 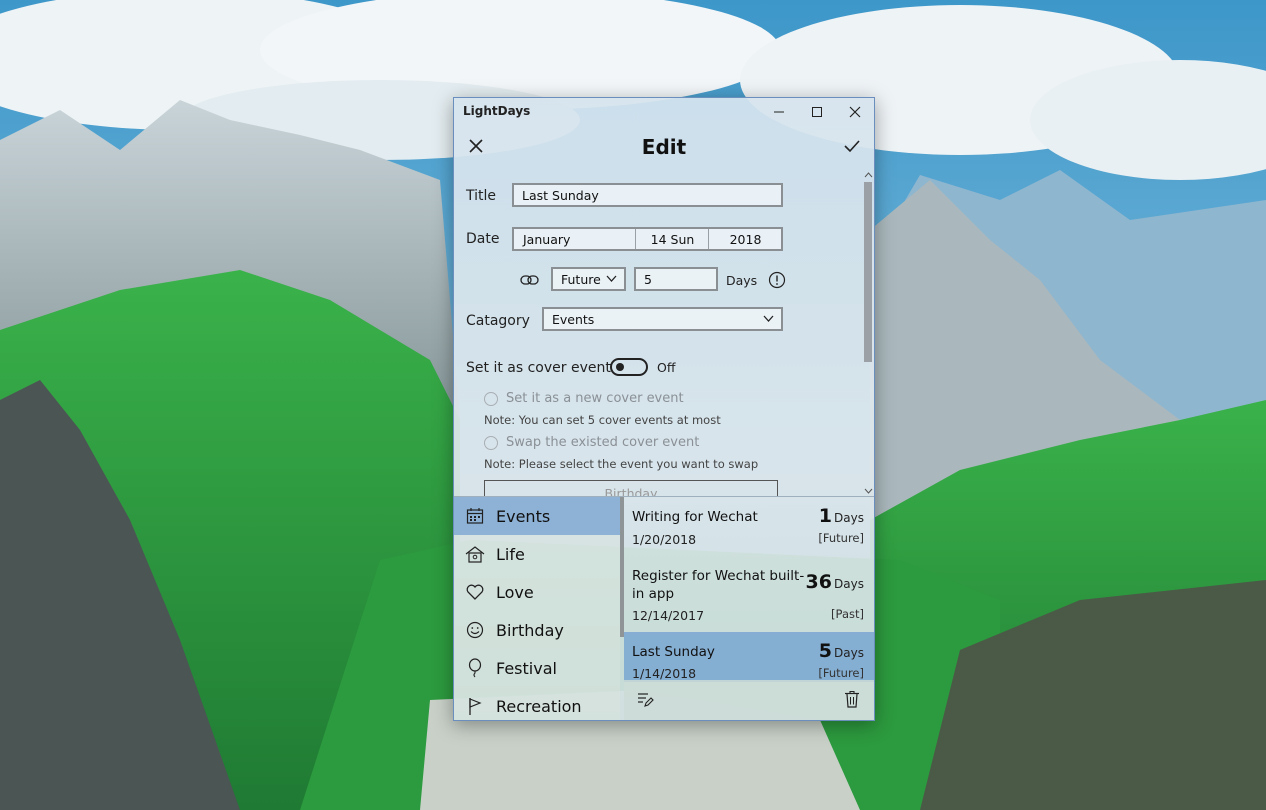 What do you see at coordinates (538, 368) in the screenshot?
I see `cover-event-label: Set it as cover event` at bounding box center [538, 368].